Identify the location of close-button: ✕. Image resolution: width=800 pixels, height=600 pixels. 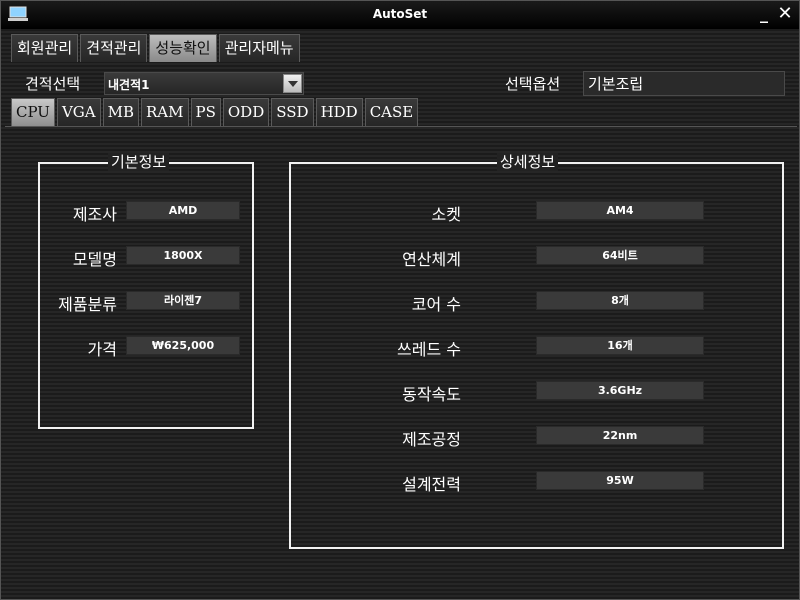
(785, 14).